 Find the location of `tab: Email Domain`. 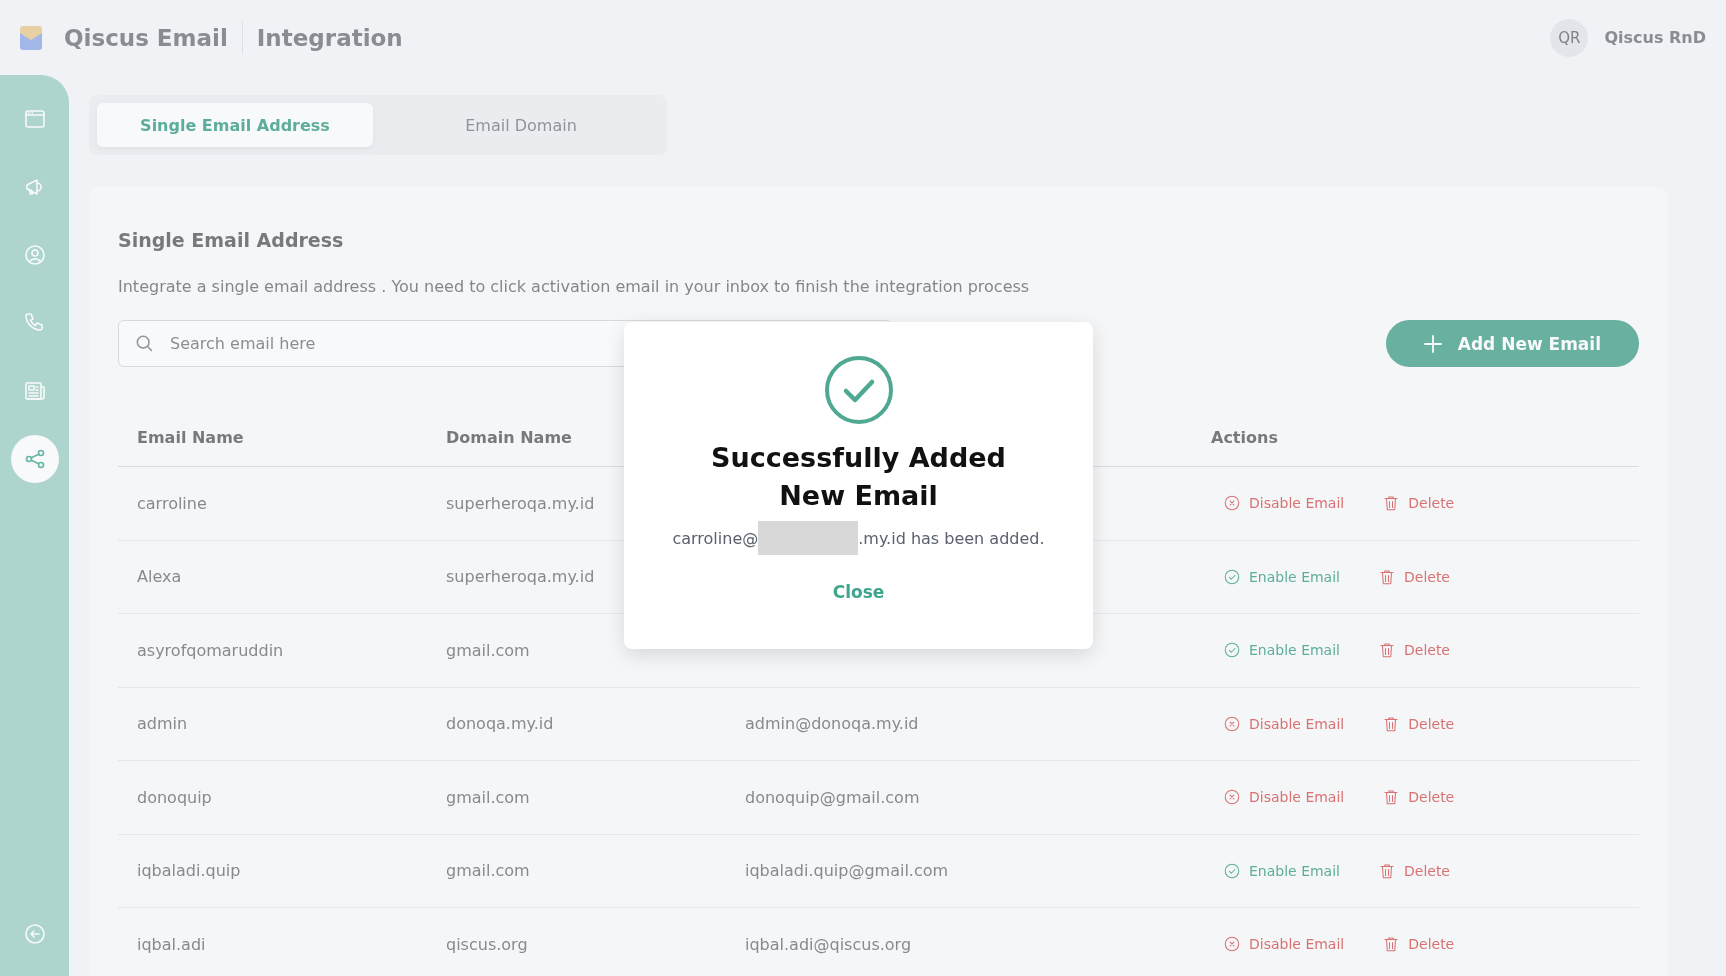

tab: Email Domain is located at coordinates (521, 125).